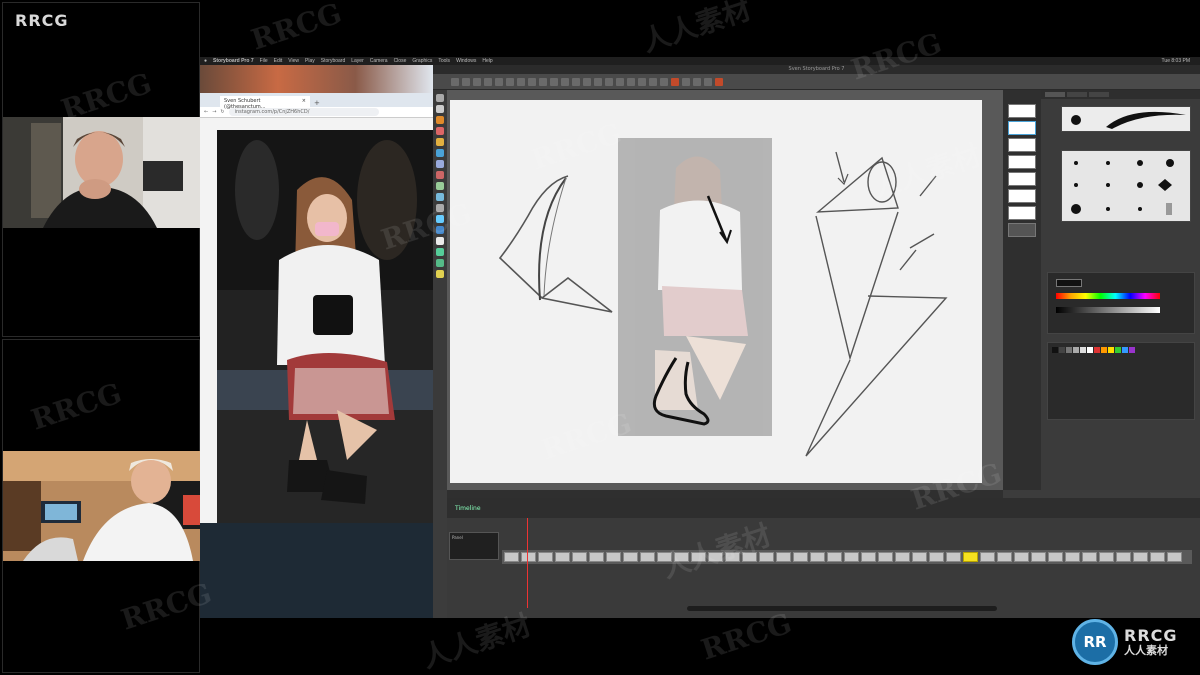 The height and width of the screenshot is (675, 1200). What do you see at coordinates (400, 61) in the screenshot?
I see `menu-close: Close` at bounding box center [400, 61].